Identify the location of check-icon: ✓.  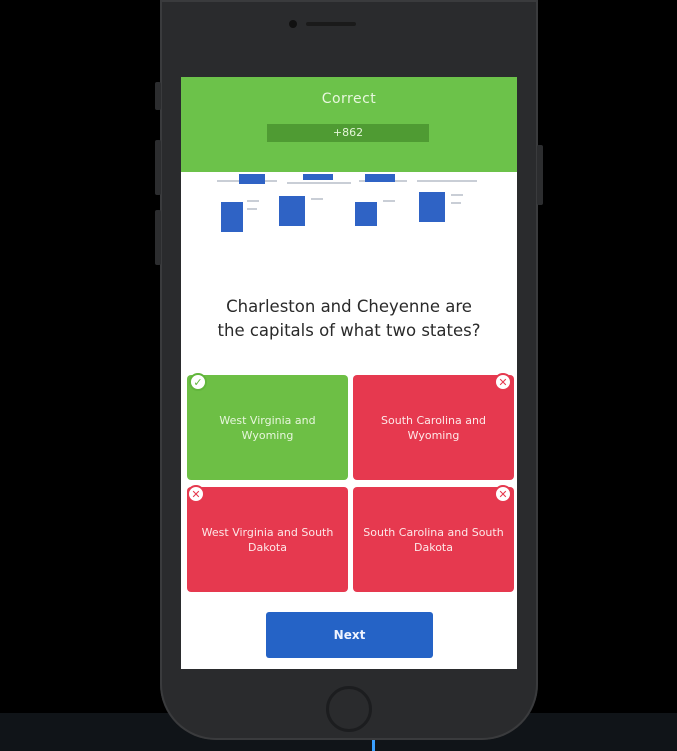
(198, 382).